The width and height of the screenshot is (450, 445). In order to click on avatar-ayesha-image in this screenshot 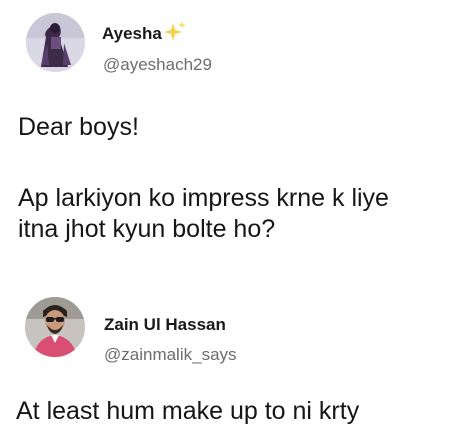, I will do `click(55, 42)`.